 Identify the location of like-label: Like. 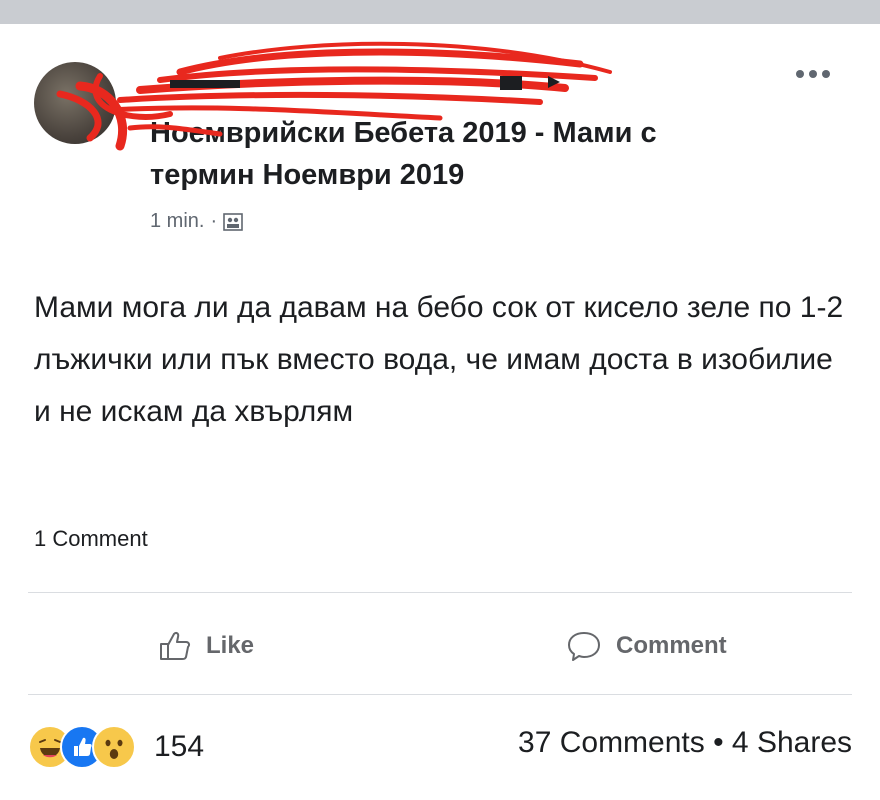
(230, 645).